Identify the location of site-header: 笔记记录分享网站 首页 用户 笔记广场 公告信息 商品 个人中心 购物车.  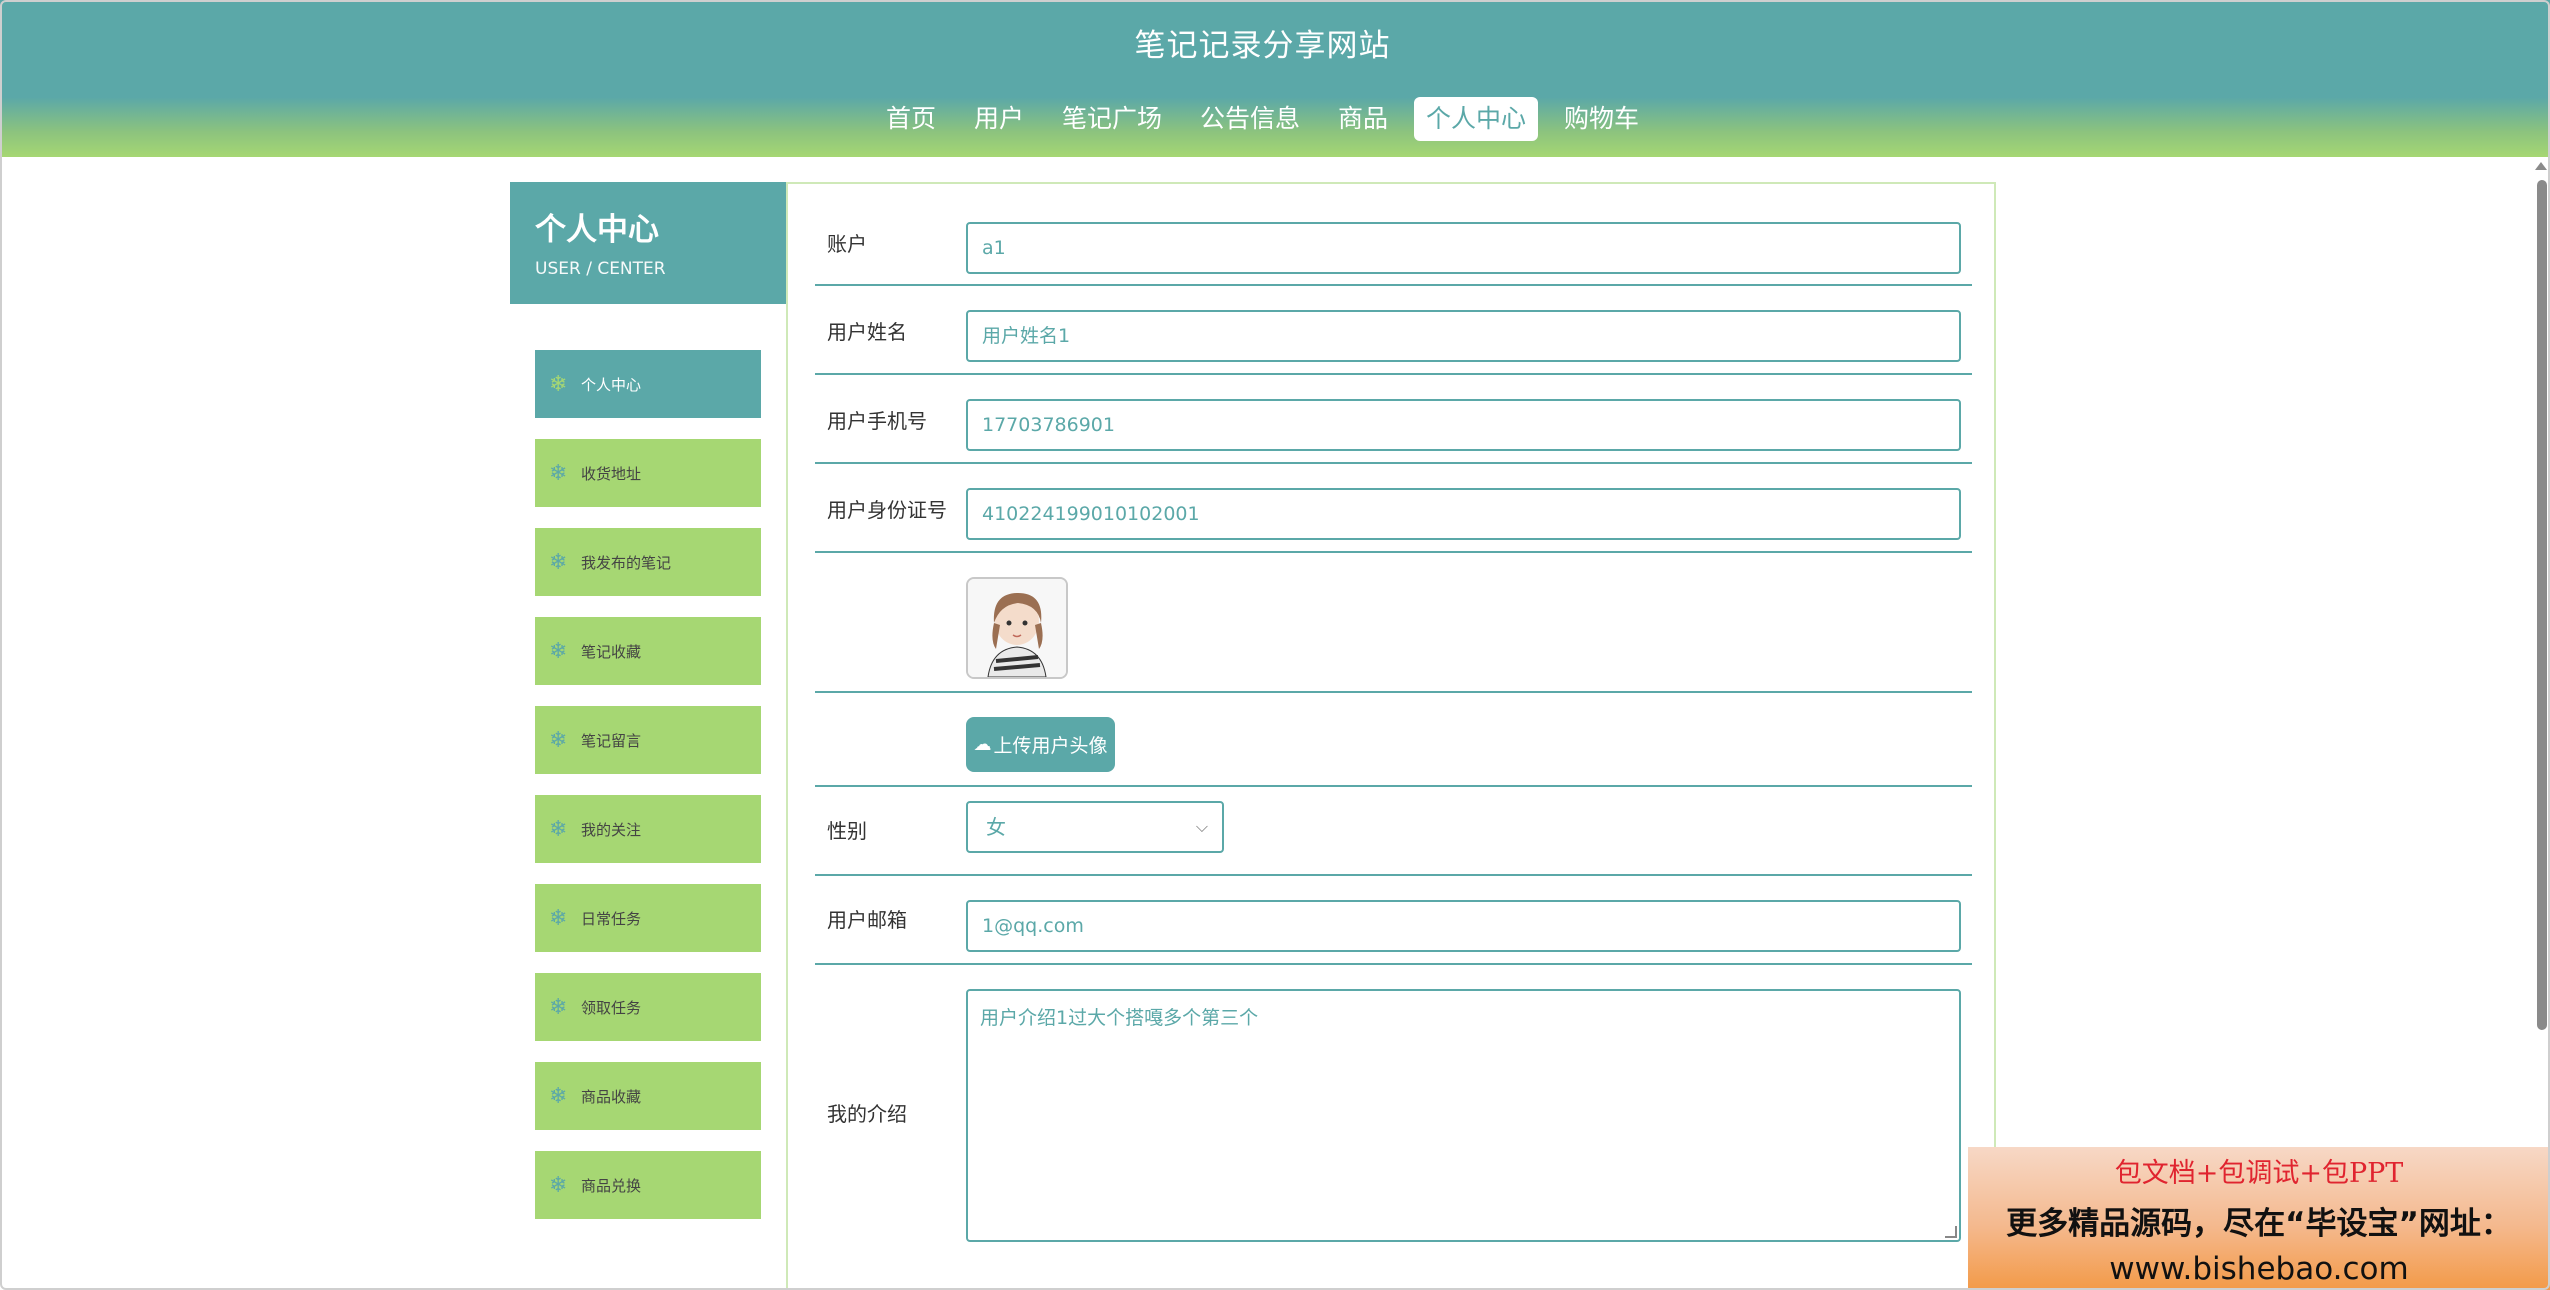
(1275, 78).